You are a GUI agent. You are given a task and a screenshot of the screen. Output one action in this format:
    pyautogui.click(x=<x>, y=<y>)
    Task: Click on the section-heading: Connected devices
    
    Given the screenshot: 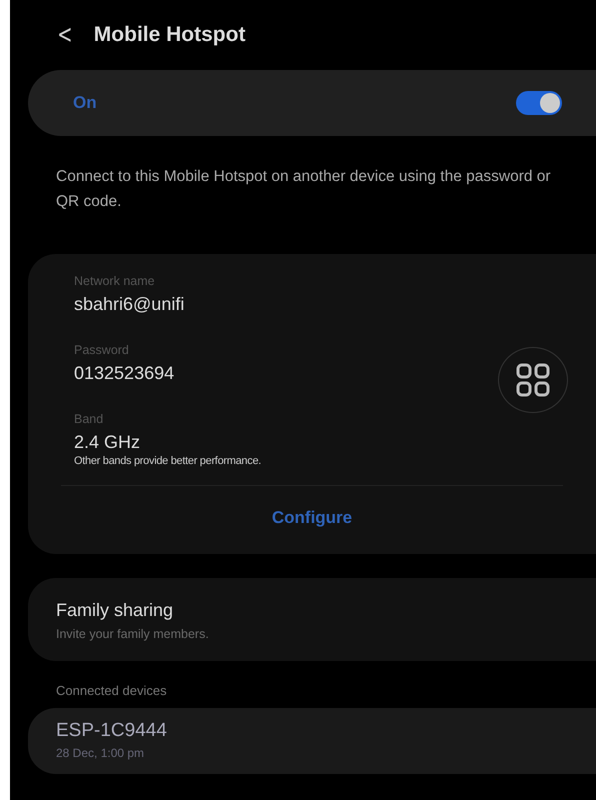 What is the action you would take?
    pyautogui.click(x=112, y=690)
    